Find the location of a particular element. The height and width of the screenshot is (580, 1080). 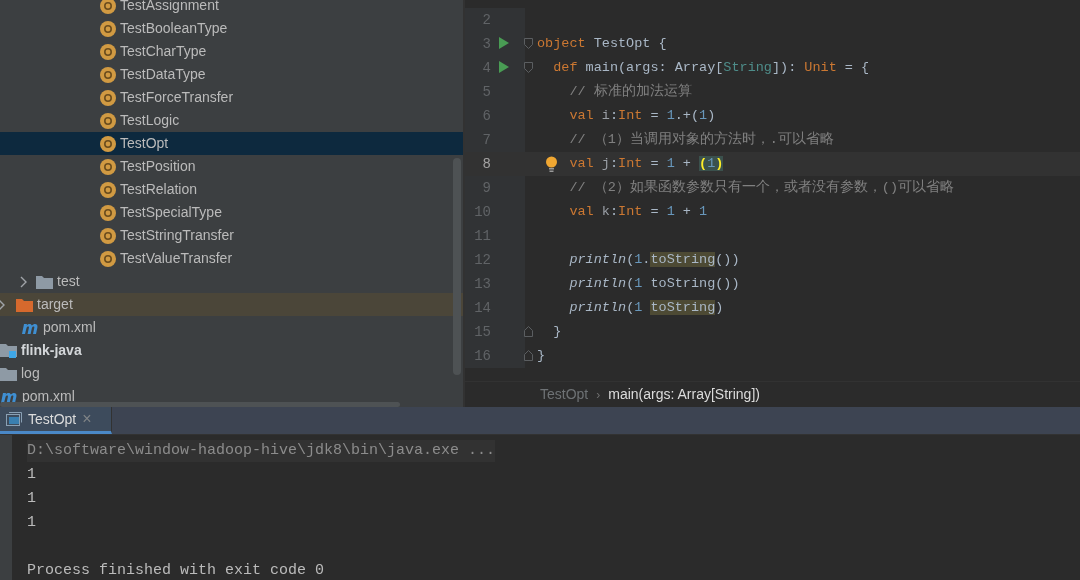

tree-item: TestBooleanType is located at coordinates (231, 28).